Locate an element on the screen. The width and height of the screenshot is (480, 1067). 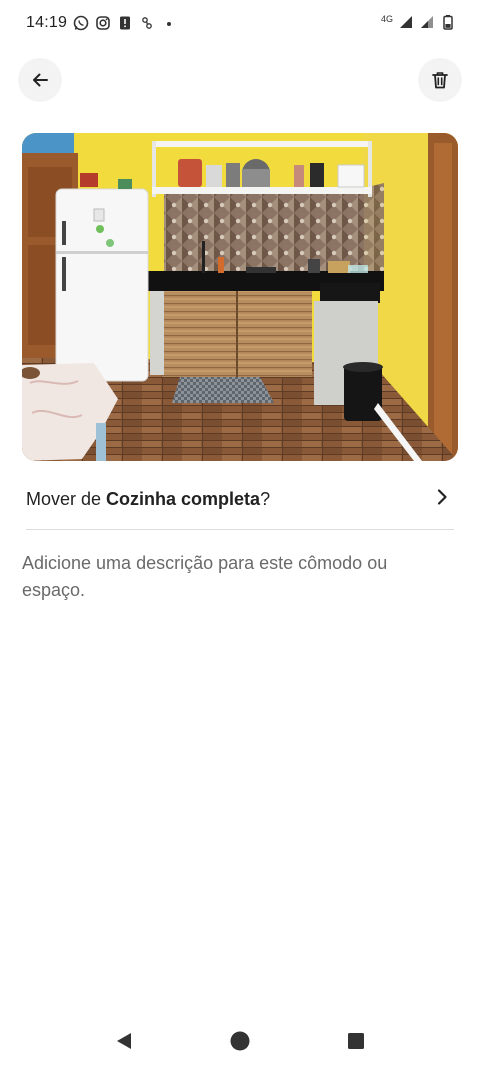
status-notification-icons is located at coordinates (125, 23).